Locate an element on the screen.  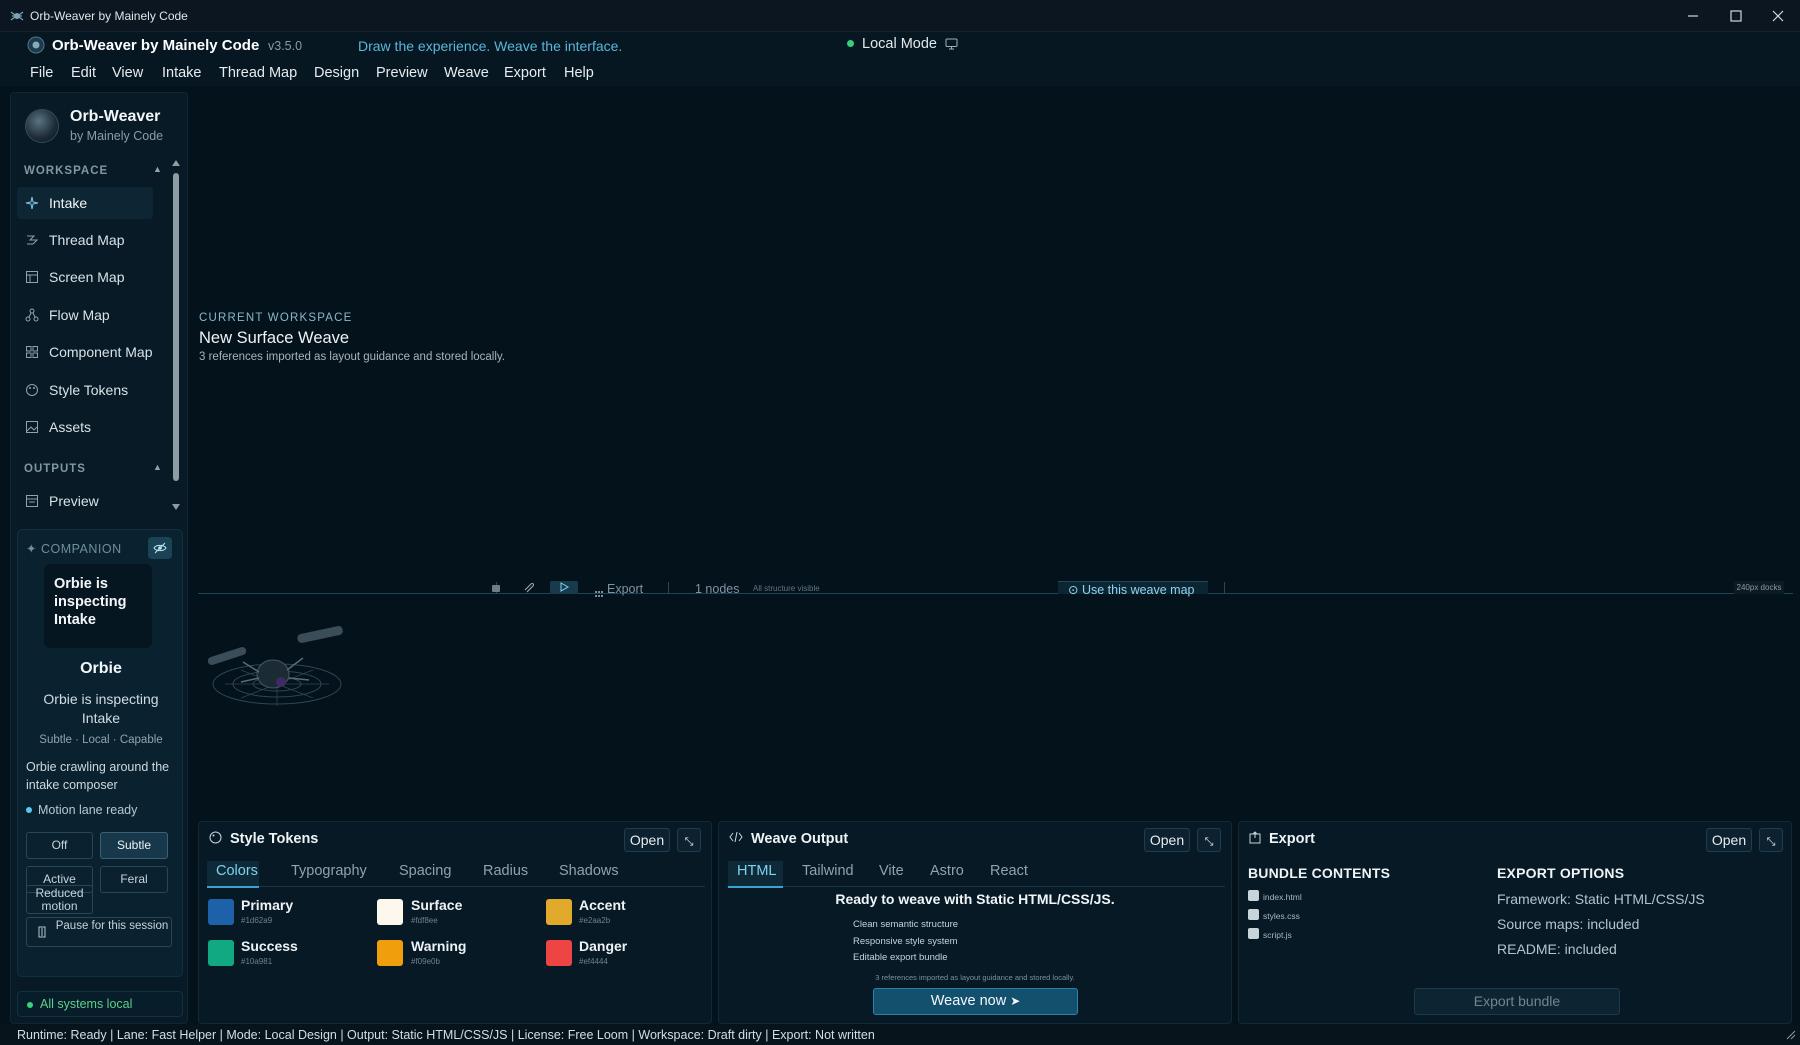
reduced-motion-button: Reduced motion is located at coordinates (59, 899).